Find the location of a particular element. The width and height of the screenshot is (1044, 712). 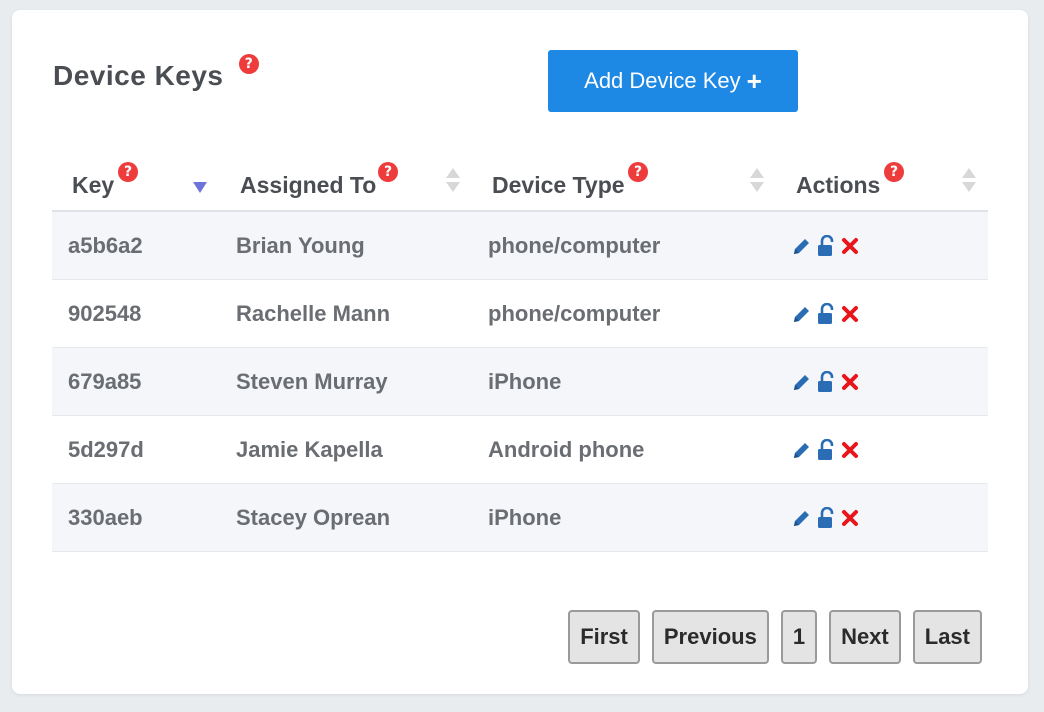

page-title: Device Keys ? is located at coordinates (156, 73).